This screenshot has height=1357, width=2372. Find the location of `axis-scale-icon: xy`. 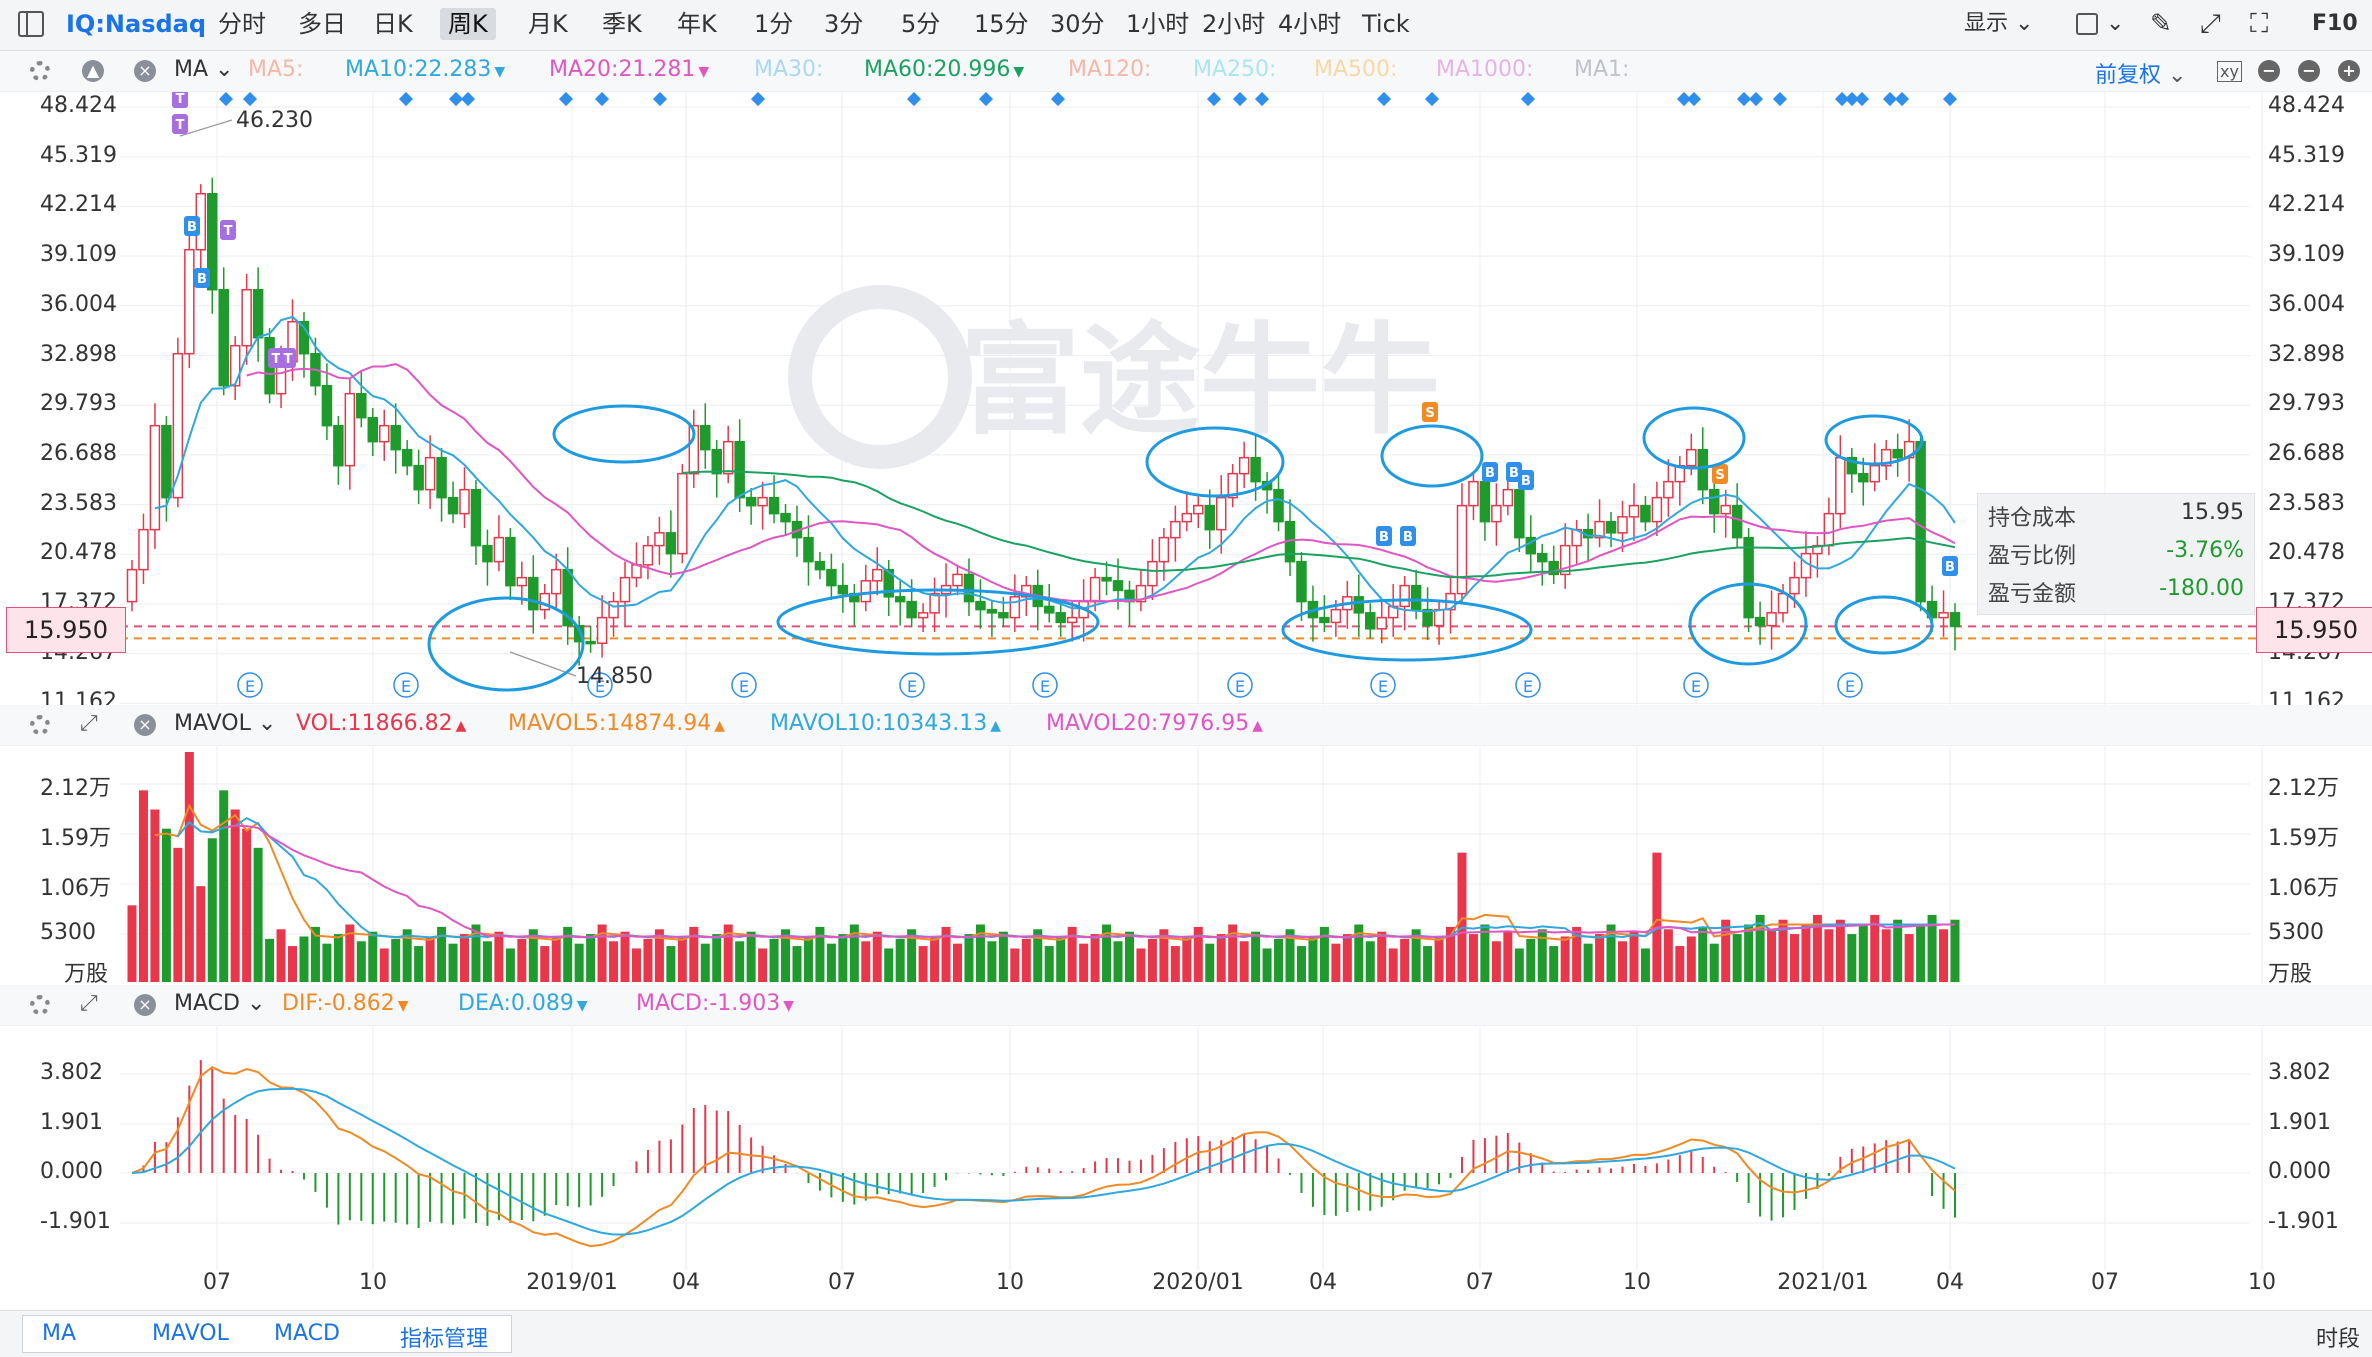

axis-scale-icon: xy is located at coordinates (2229, 71).